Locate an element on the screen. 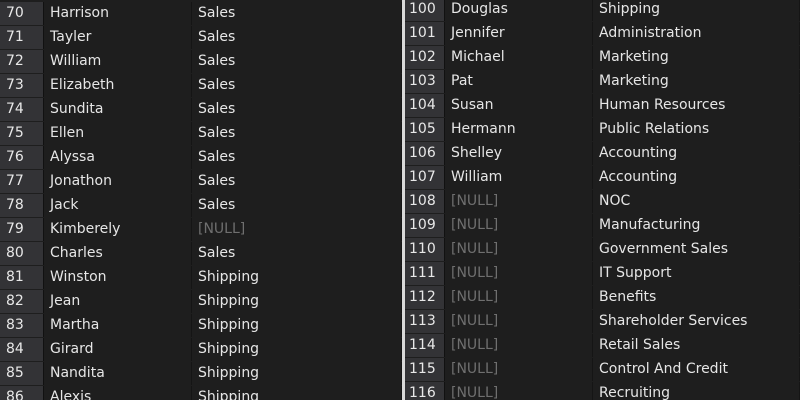  name-cell: Martha is located at coordinates (118, 325).